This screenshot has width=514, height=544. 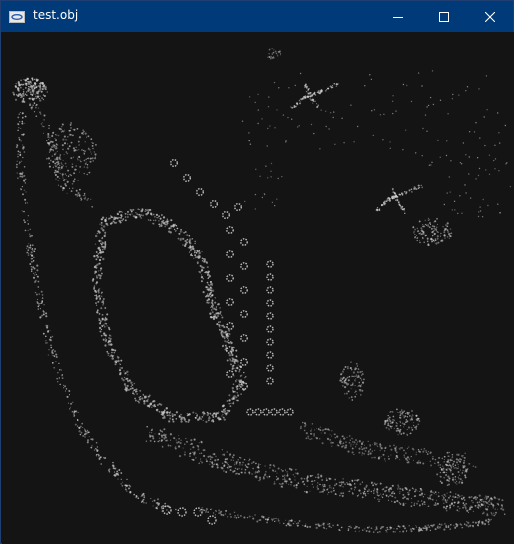 What do you see at coordinates (17, 16) in the screenshot?
I see `3d-viewer-icon` at bounding box center [17, 16].